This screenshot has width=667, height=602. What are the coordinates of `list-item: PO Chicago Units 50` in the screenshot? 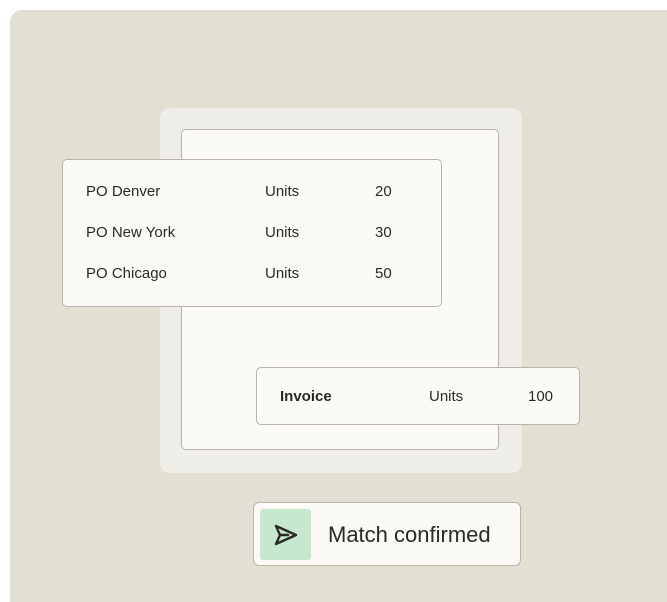 It's located at (252, 274).